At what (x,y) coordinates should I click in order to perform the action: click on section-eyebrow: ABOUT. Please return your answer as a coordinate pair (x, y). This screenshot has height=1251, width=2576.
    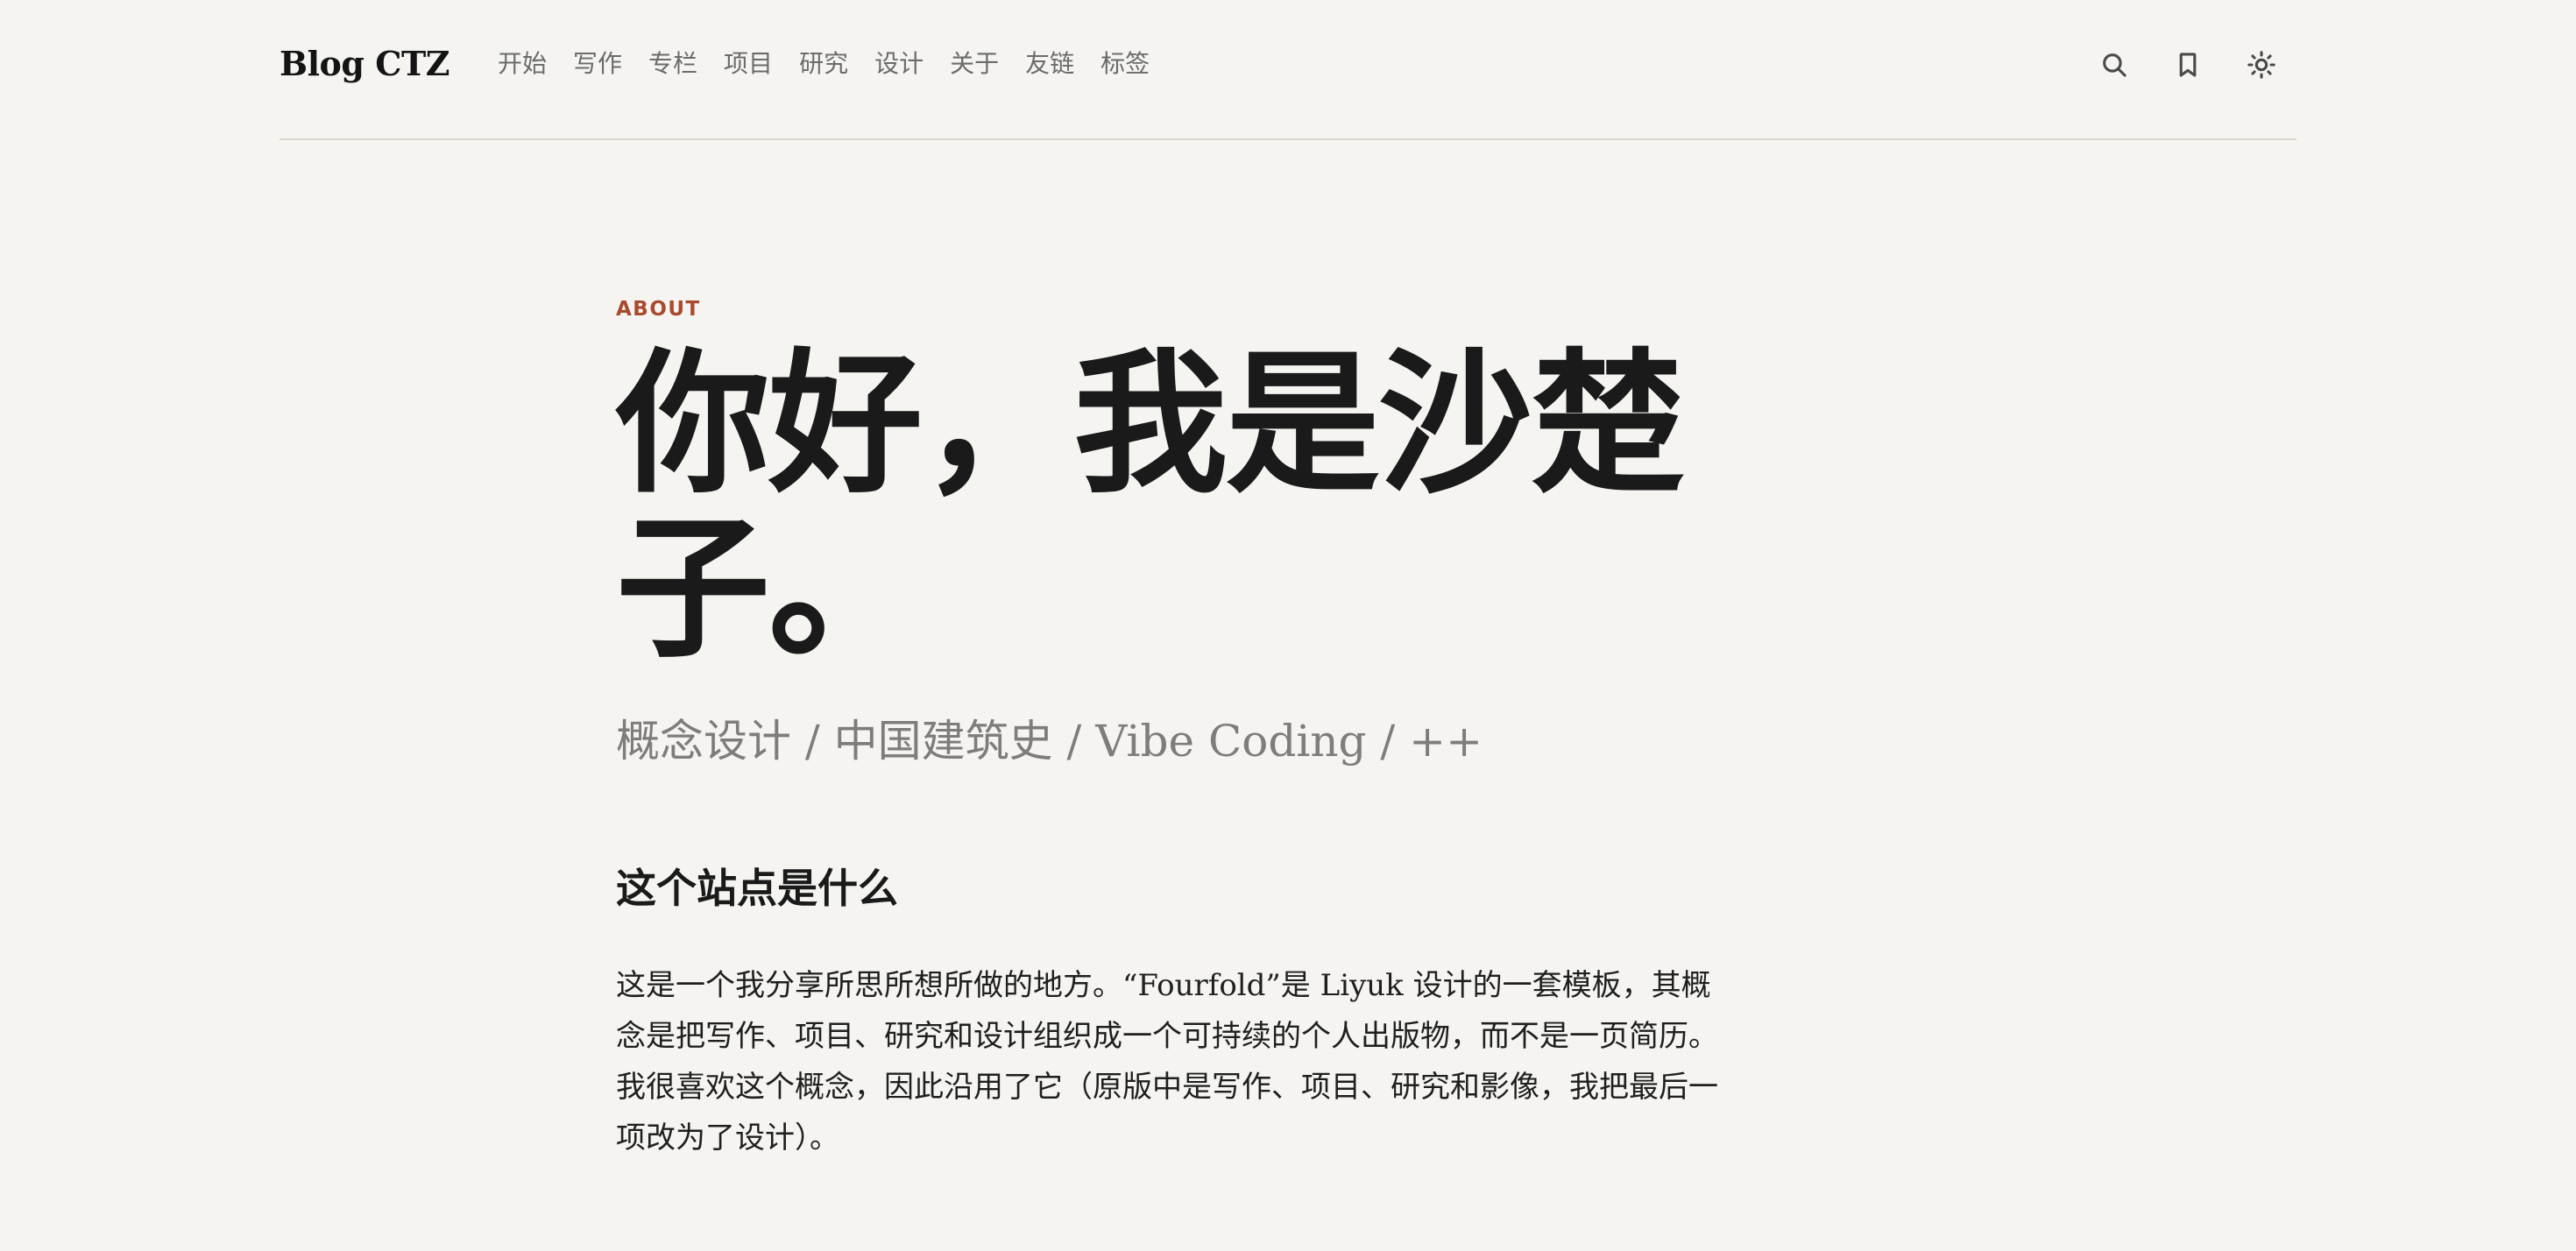
    Looking at the image, I should click on (658, 309).